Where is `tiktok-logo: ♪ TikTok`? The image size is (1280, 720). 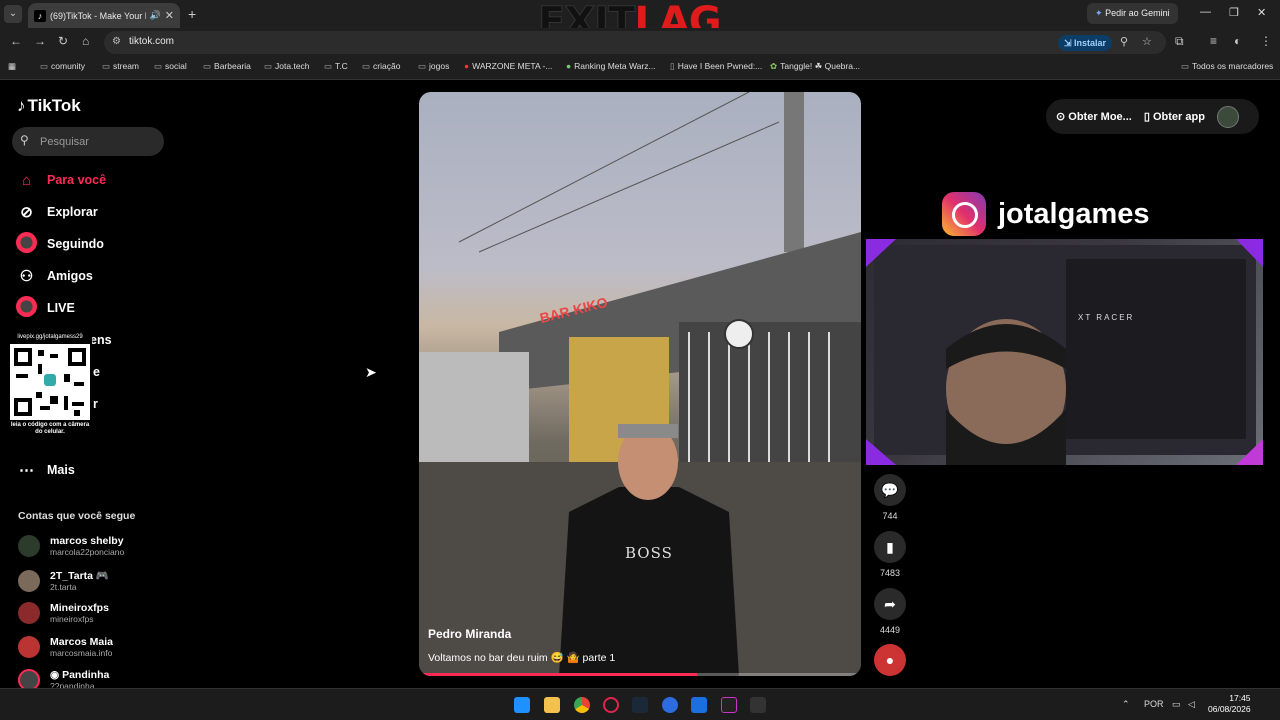
tiktok-logo: ♪ TikTok is located at coordinates (49, 106).